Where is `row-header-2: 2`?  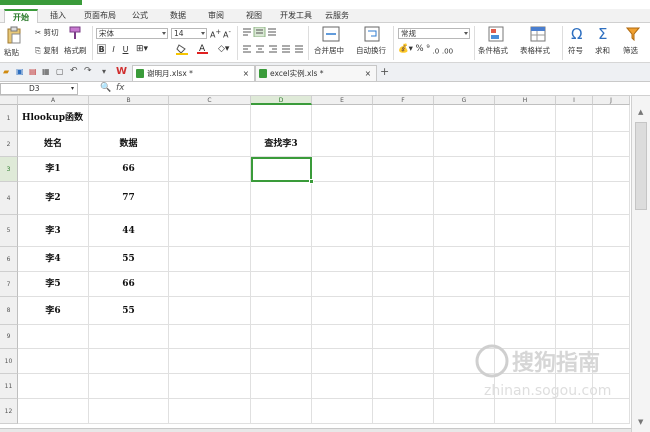 row-header-2: 2 is located at coordinates (9, 144).